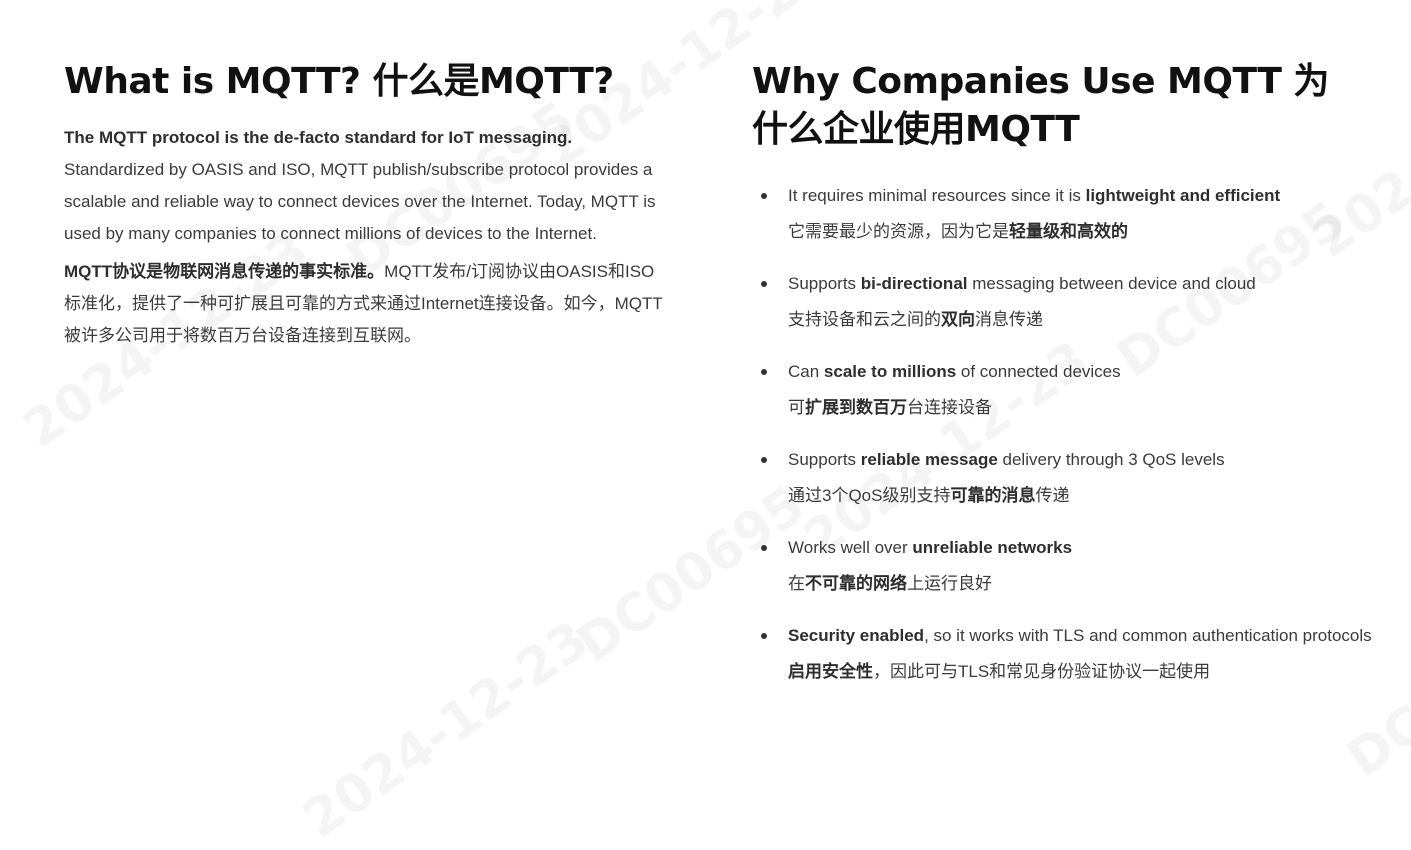 Image resolution: width=1411 pixels, height=850 pixels. I want to click on feature-highlight: 轻量级和高效的, so click(1068, 231).